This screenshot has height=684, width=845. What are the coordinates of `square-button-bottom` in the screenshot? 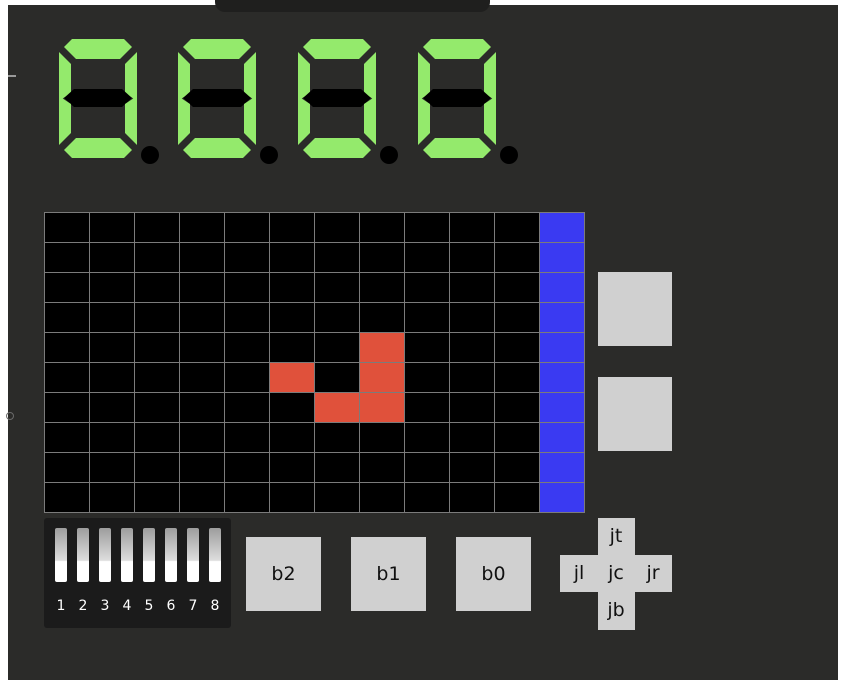 It's located at (635, 414).